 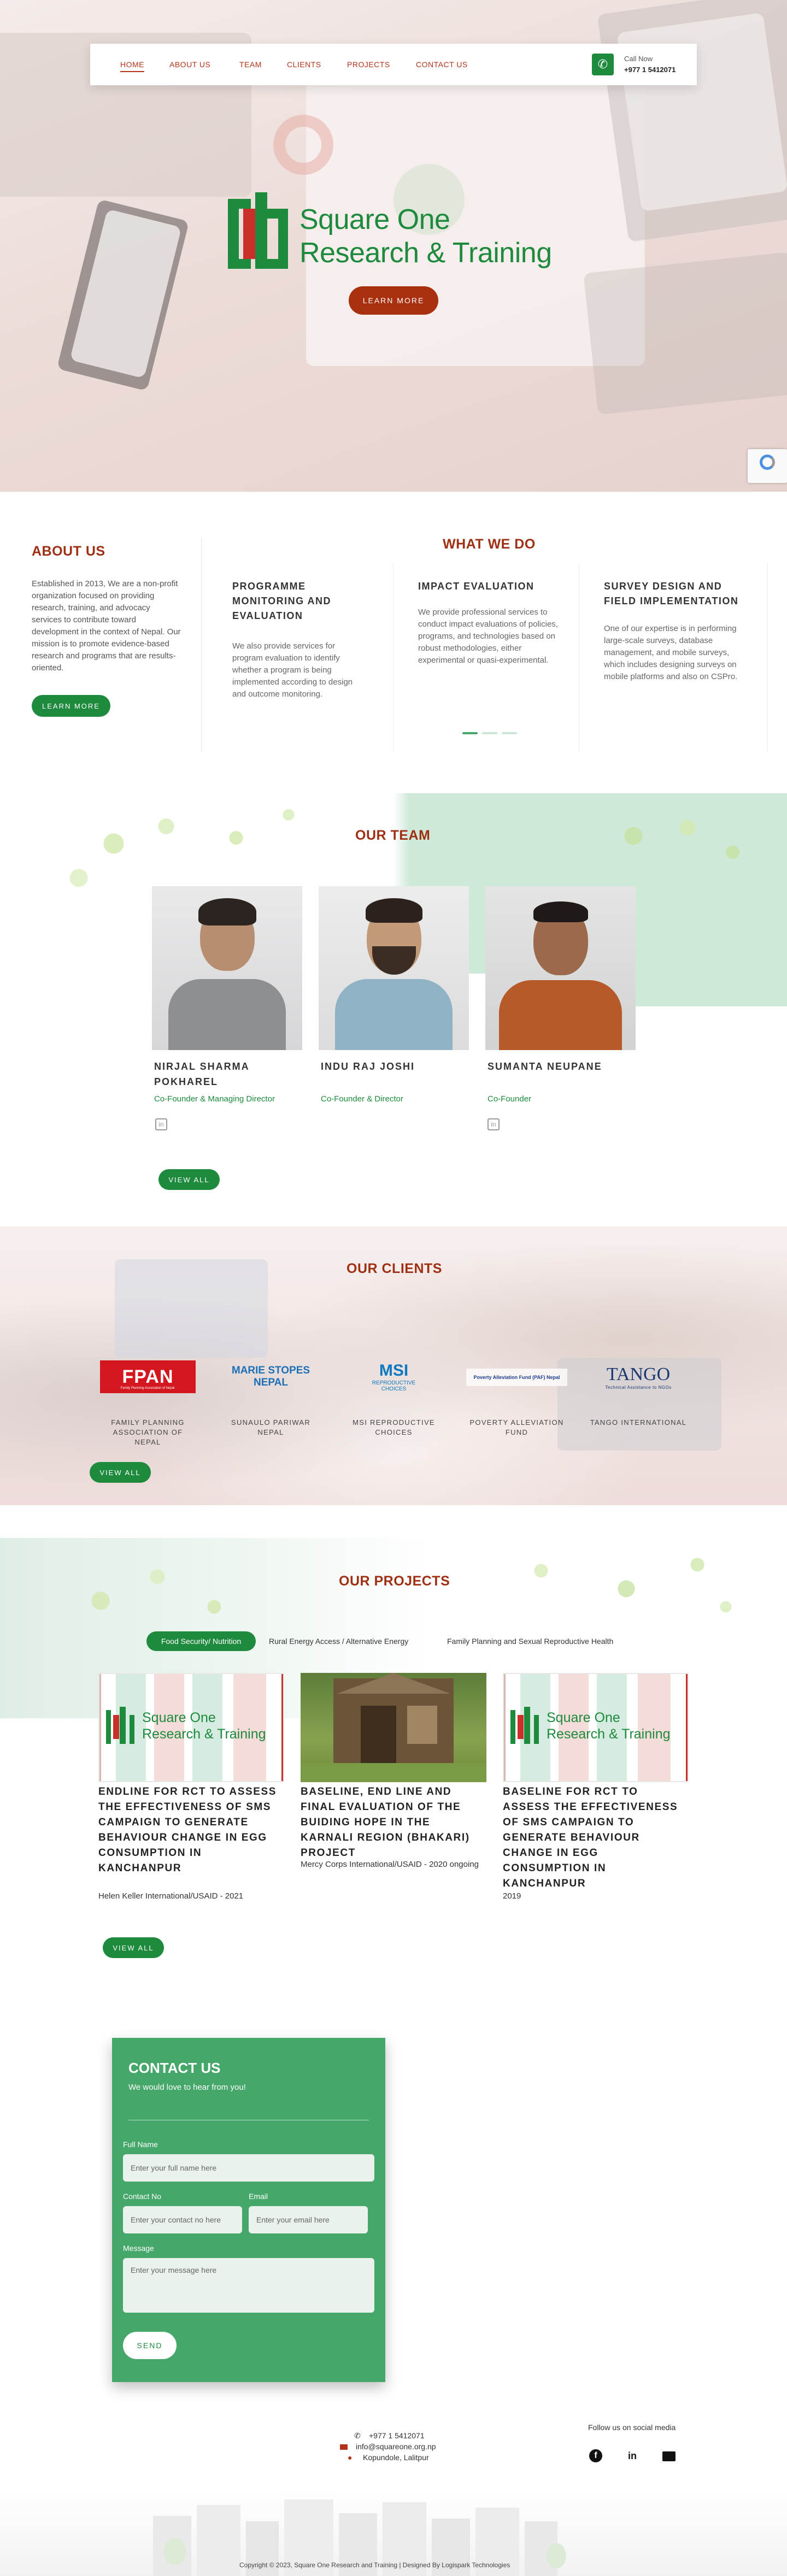 What do you see at coordinates (595, 2455) in the screenshot?
I see `facebook-icon: f` at bounding box center [595, 2455].